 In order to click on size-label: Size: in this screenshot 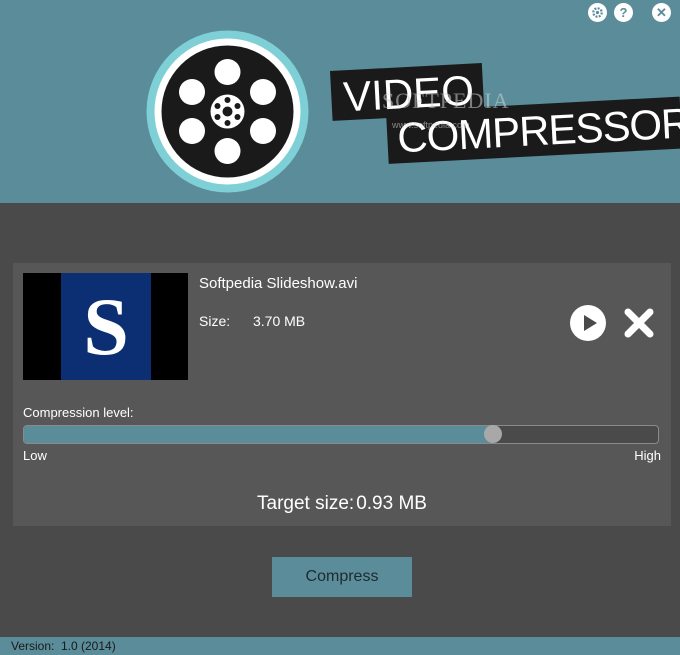, I will do `click(215, 321)`.